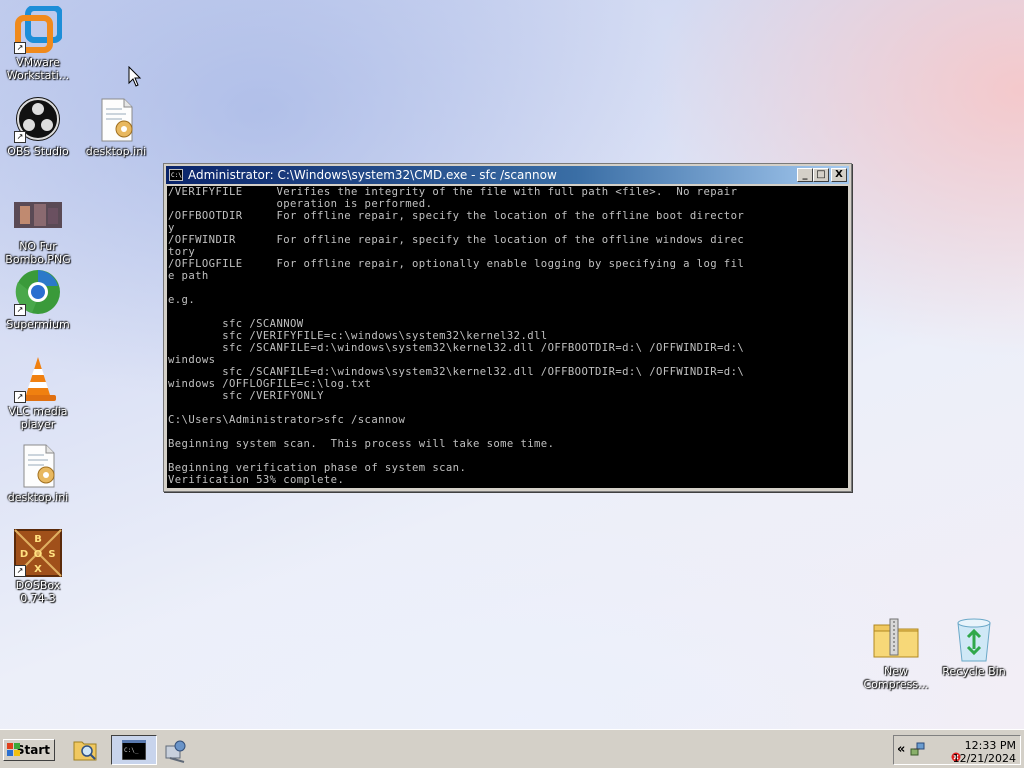  I want to click on desktop-icon-label: Supermium, so click(38, 324).